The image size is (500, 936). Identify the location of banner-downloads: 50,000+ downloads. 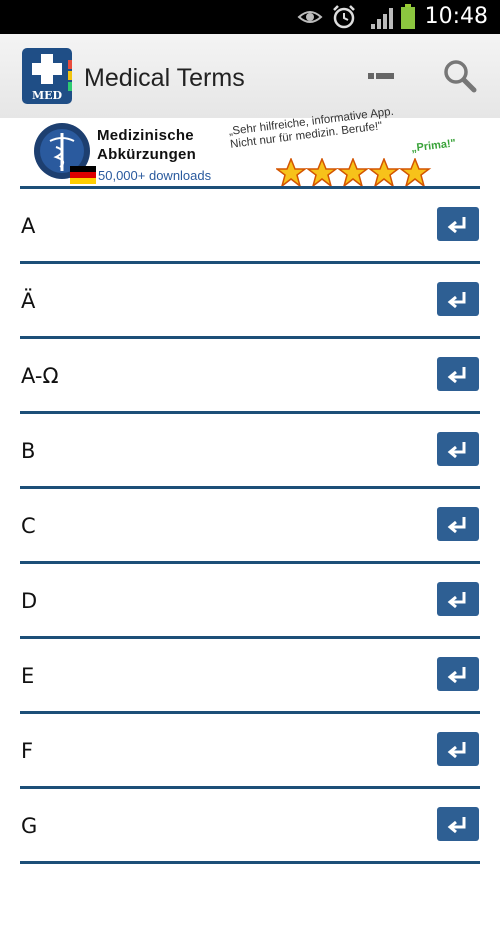
(155, 175).